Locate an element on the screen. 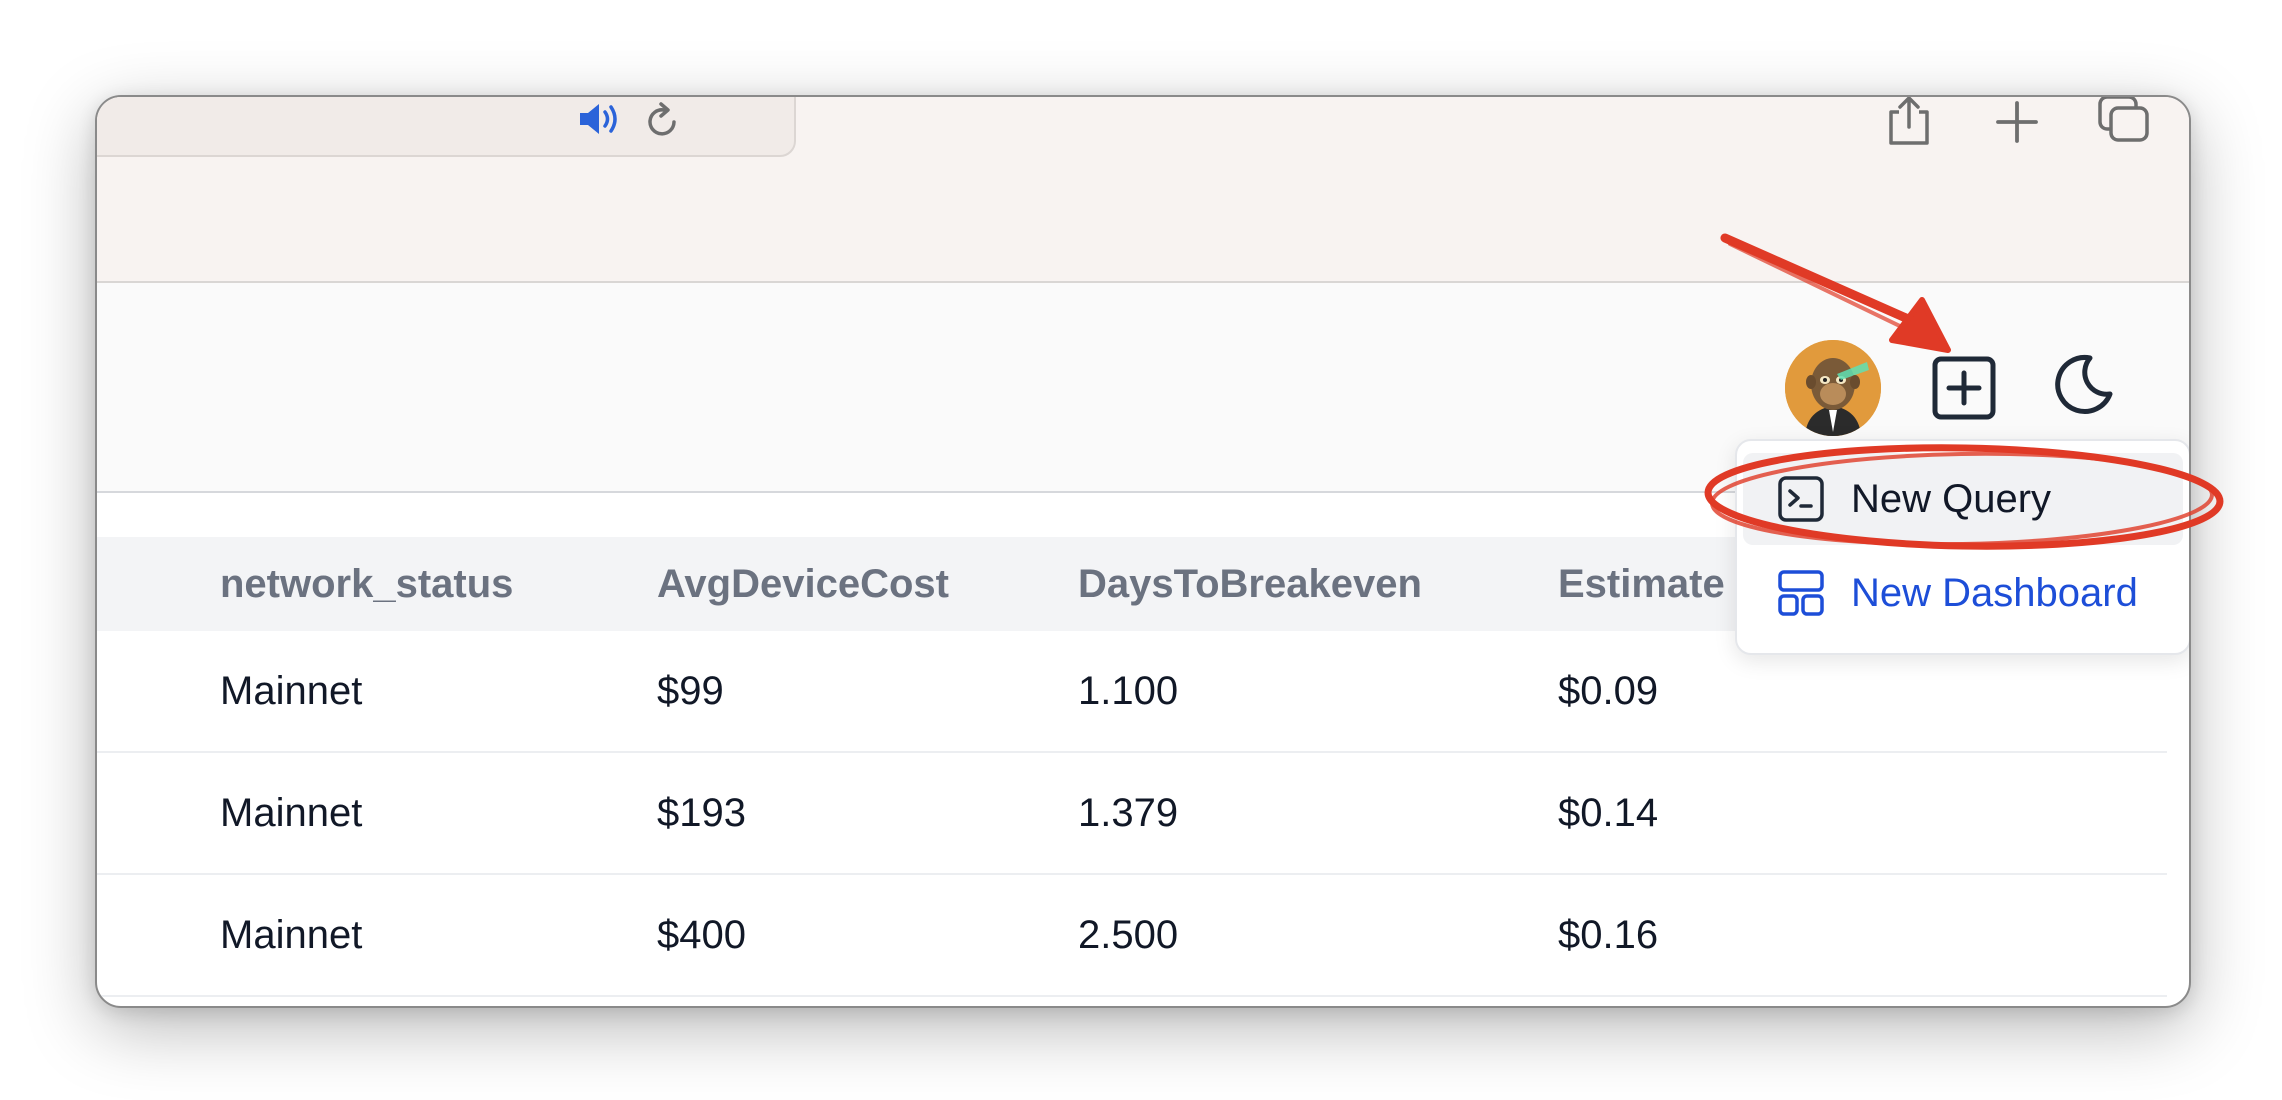 The width and height of the screenshot is (2282, 1100). menu-item-new-dashboard: New Dashboard is located at coordinates (1963, 593).